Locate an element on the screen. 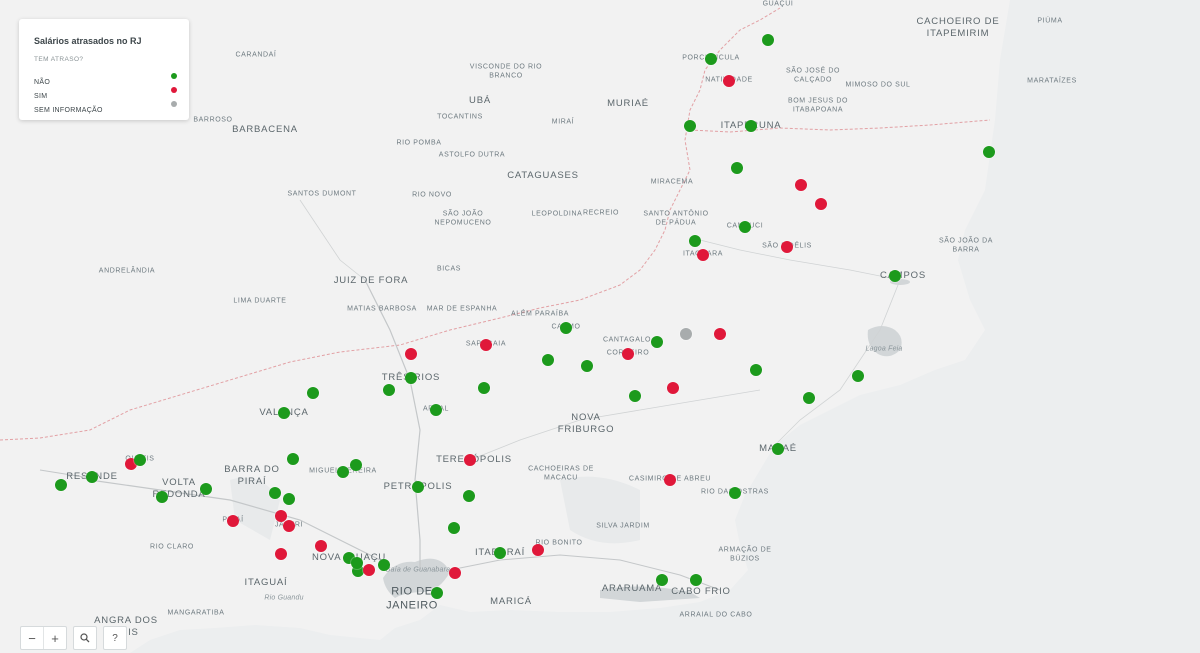  place-label: CACHOEIRO DE ITAPEMIRIM is located at coordinates (958, 27).